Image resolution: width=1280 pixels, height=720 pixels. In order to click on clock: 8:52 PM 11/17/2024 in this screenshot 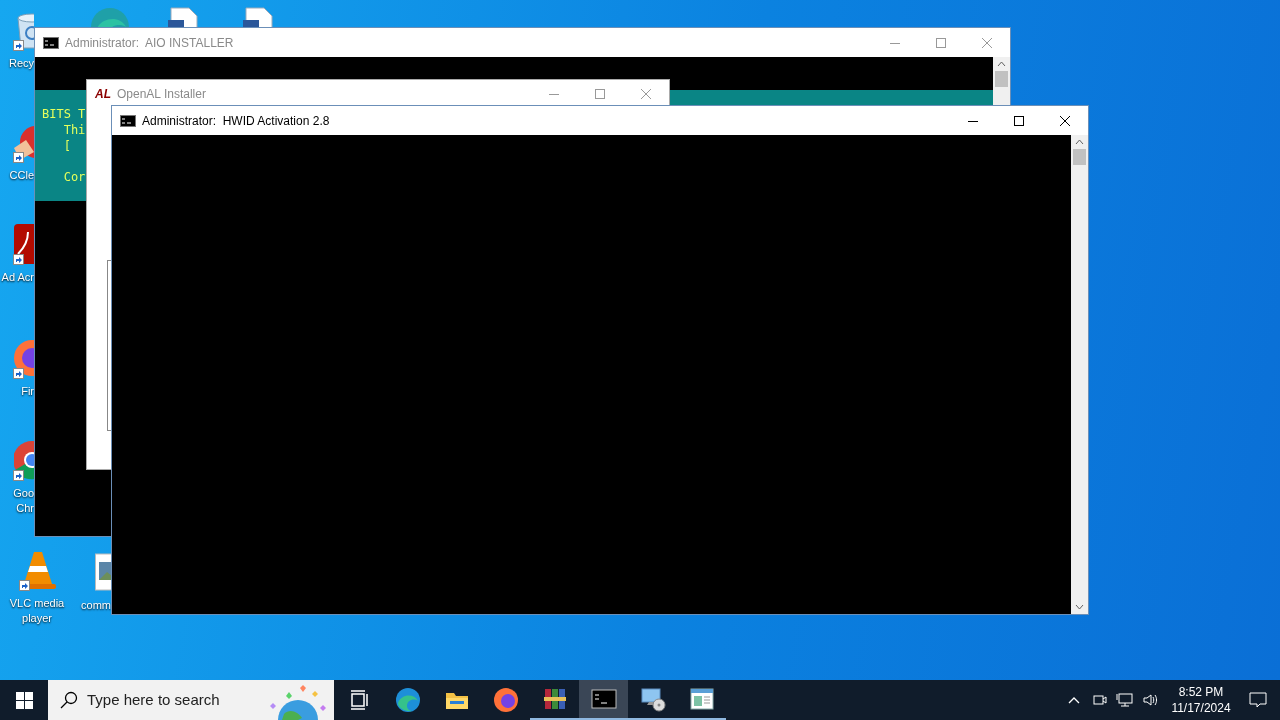, I will do `click(1201, 700)`.